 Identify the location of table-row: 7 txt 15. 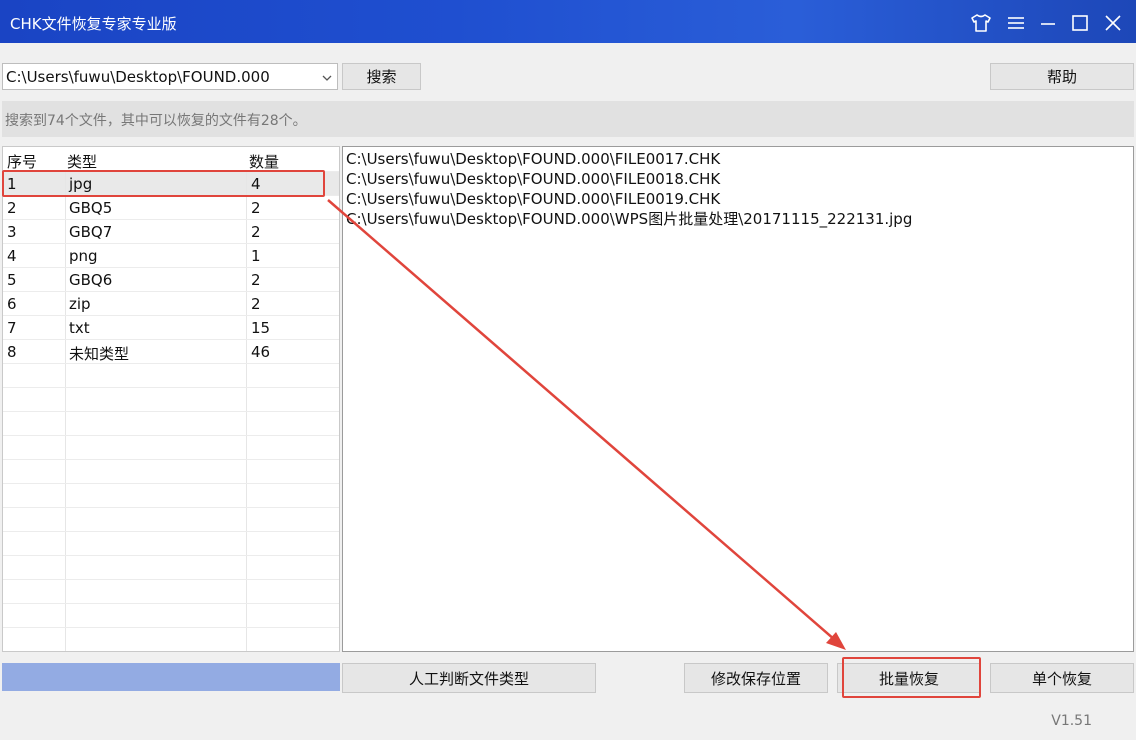
(171, 327).